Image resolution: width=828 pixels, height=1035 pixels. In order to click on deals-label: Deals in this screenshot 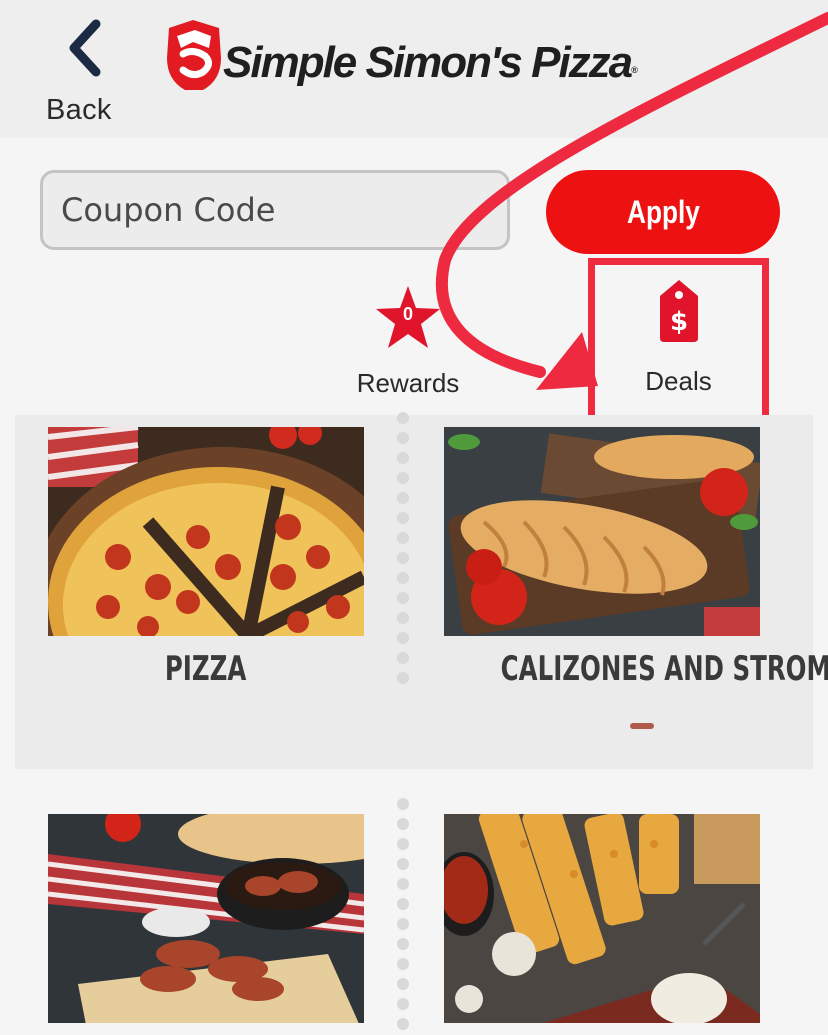, I will do `click(678, 381)`.